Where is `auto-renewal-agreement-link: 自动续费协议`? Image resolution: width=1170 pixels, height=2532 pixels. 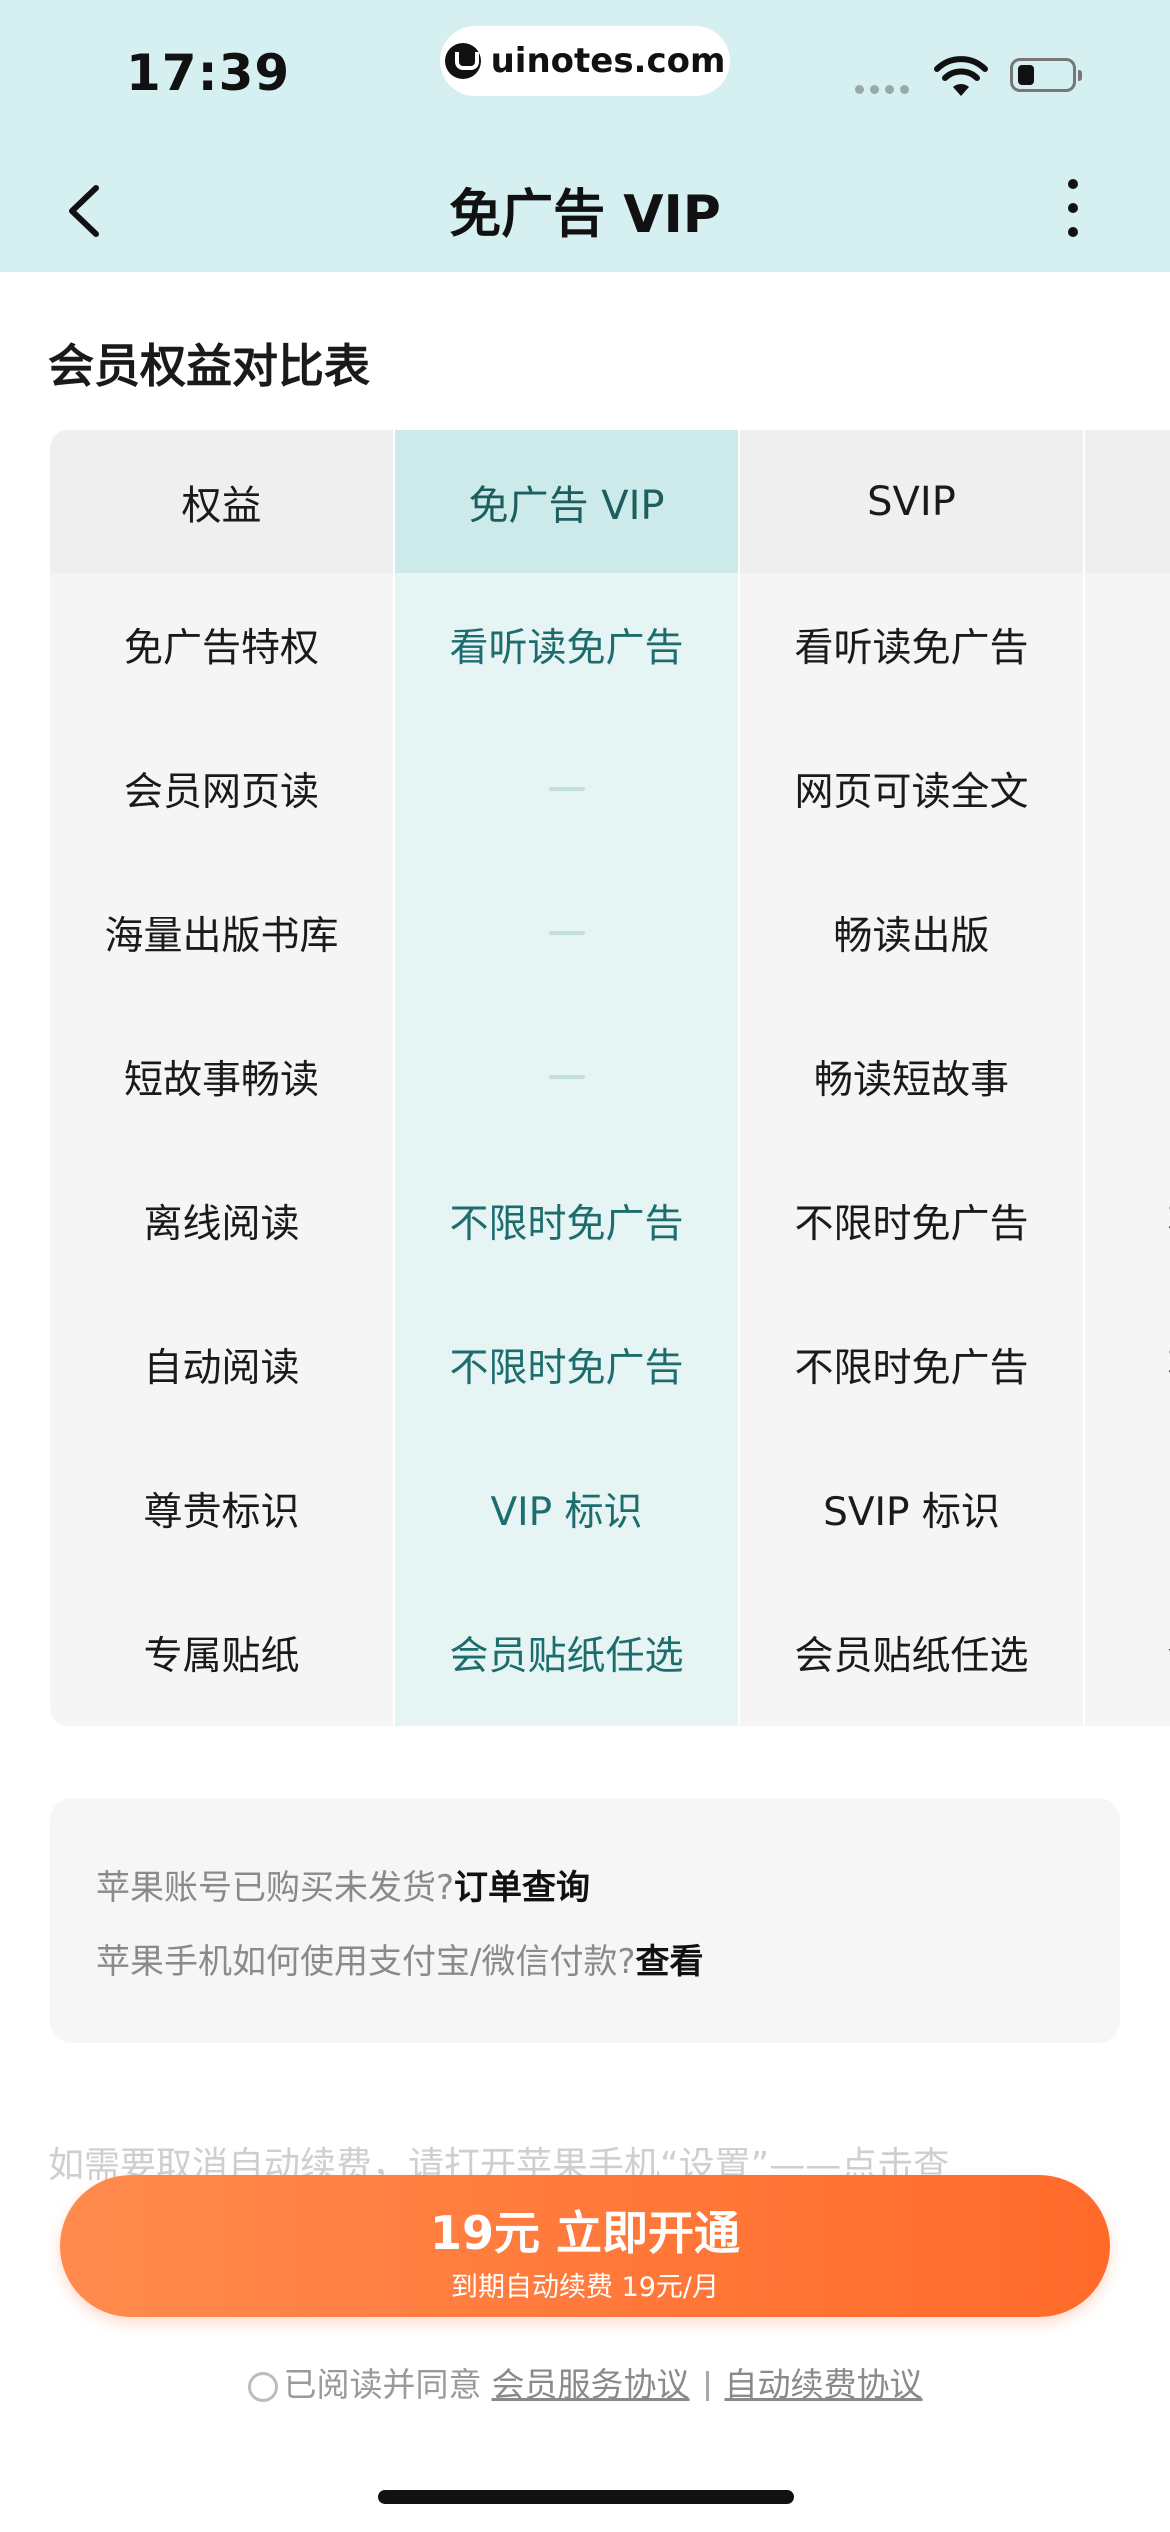
auto-renewal-agreement-link: 自动续费协议 is located at coordinates (824, 2384).